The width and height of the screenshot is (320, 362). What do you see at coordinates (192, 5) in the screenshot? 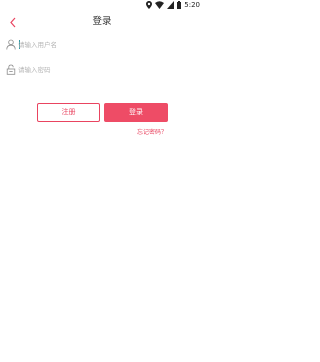
I see `status-time: 5:20` at bounding box center [192, 5].